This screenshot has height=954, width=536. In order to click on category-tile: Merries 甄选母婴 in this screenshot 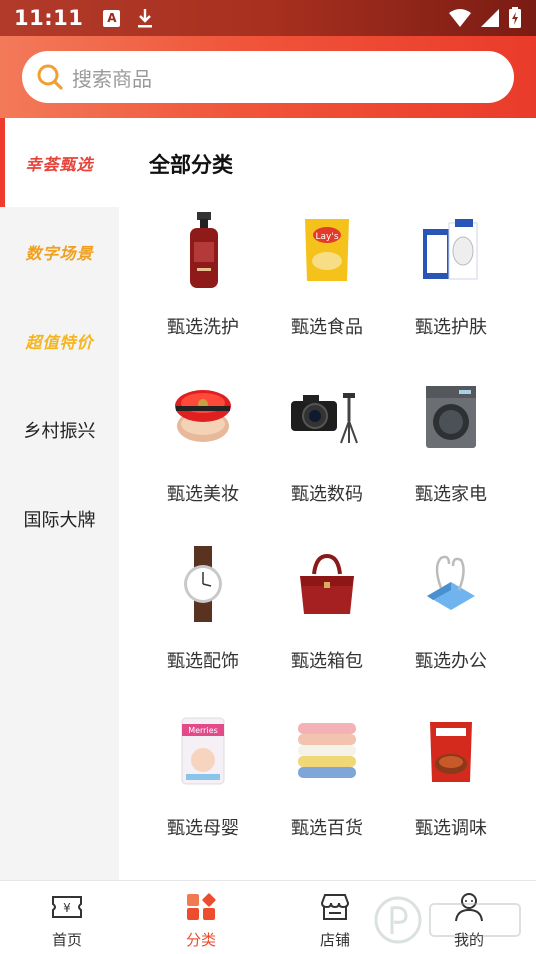, I will do `click(203, 781)`.